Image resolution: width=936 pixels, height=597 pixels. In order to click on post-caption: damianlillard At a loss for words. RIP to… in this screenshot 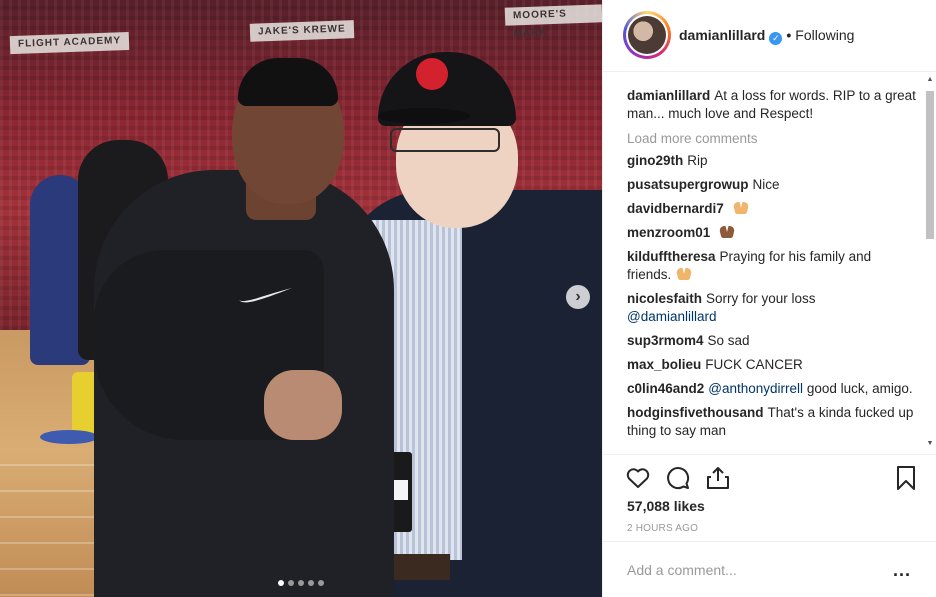, I will do `click(773, 105)`.